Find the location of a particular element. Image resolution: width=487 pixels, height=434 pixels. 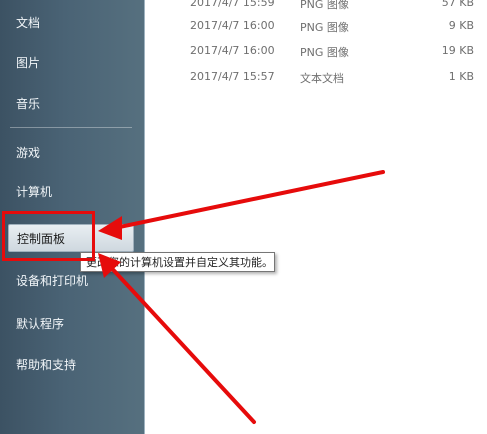

arrow-upper is located at coordinates (246, 200).